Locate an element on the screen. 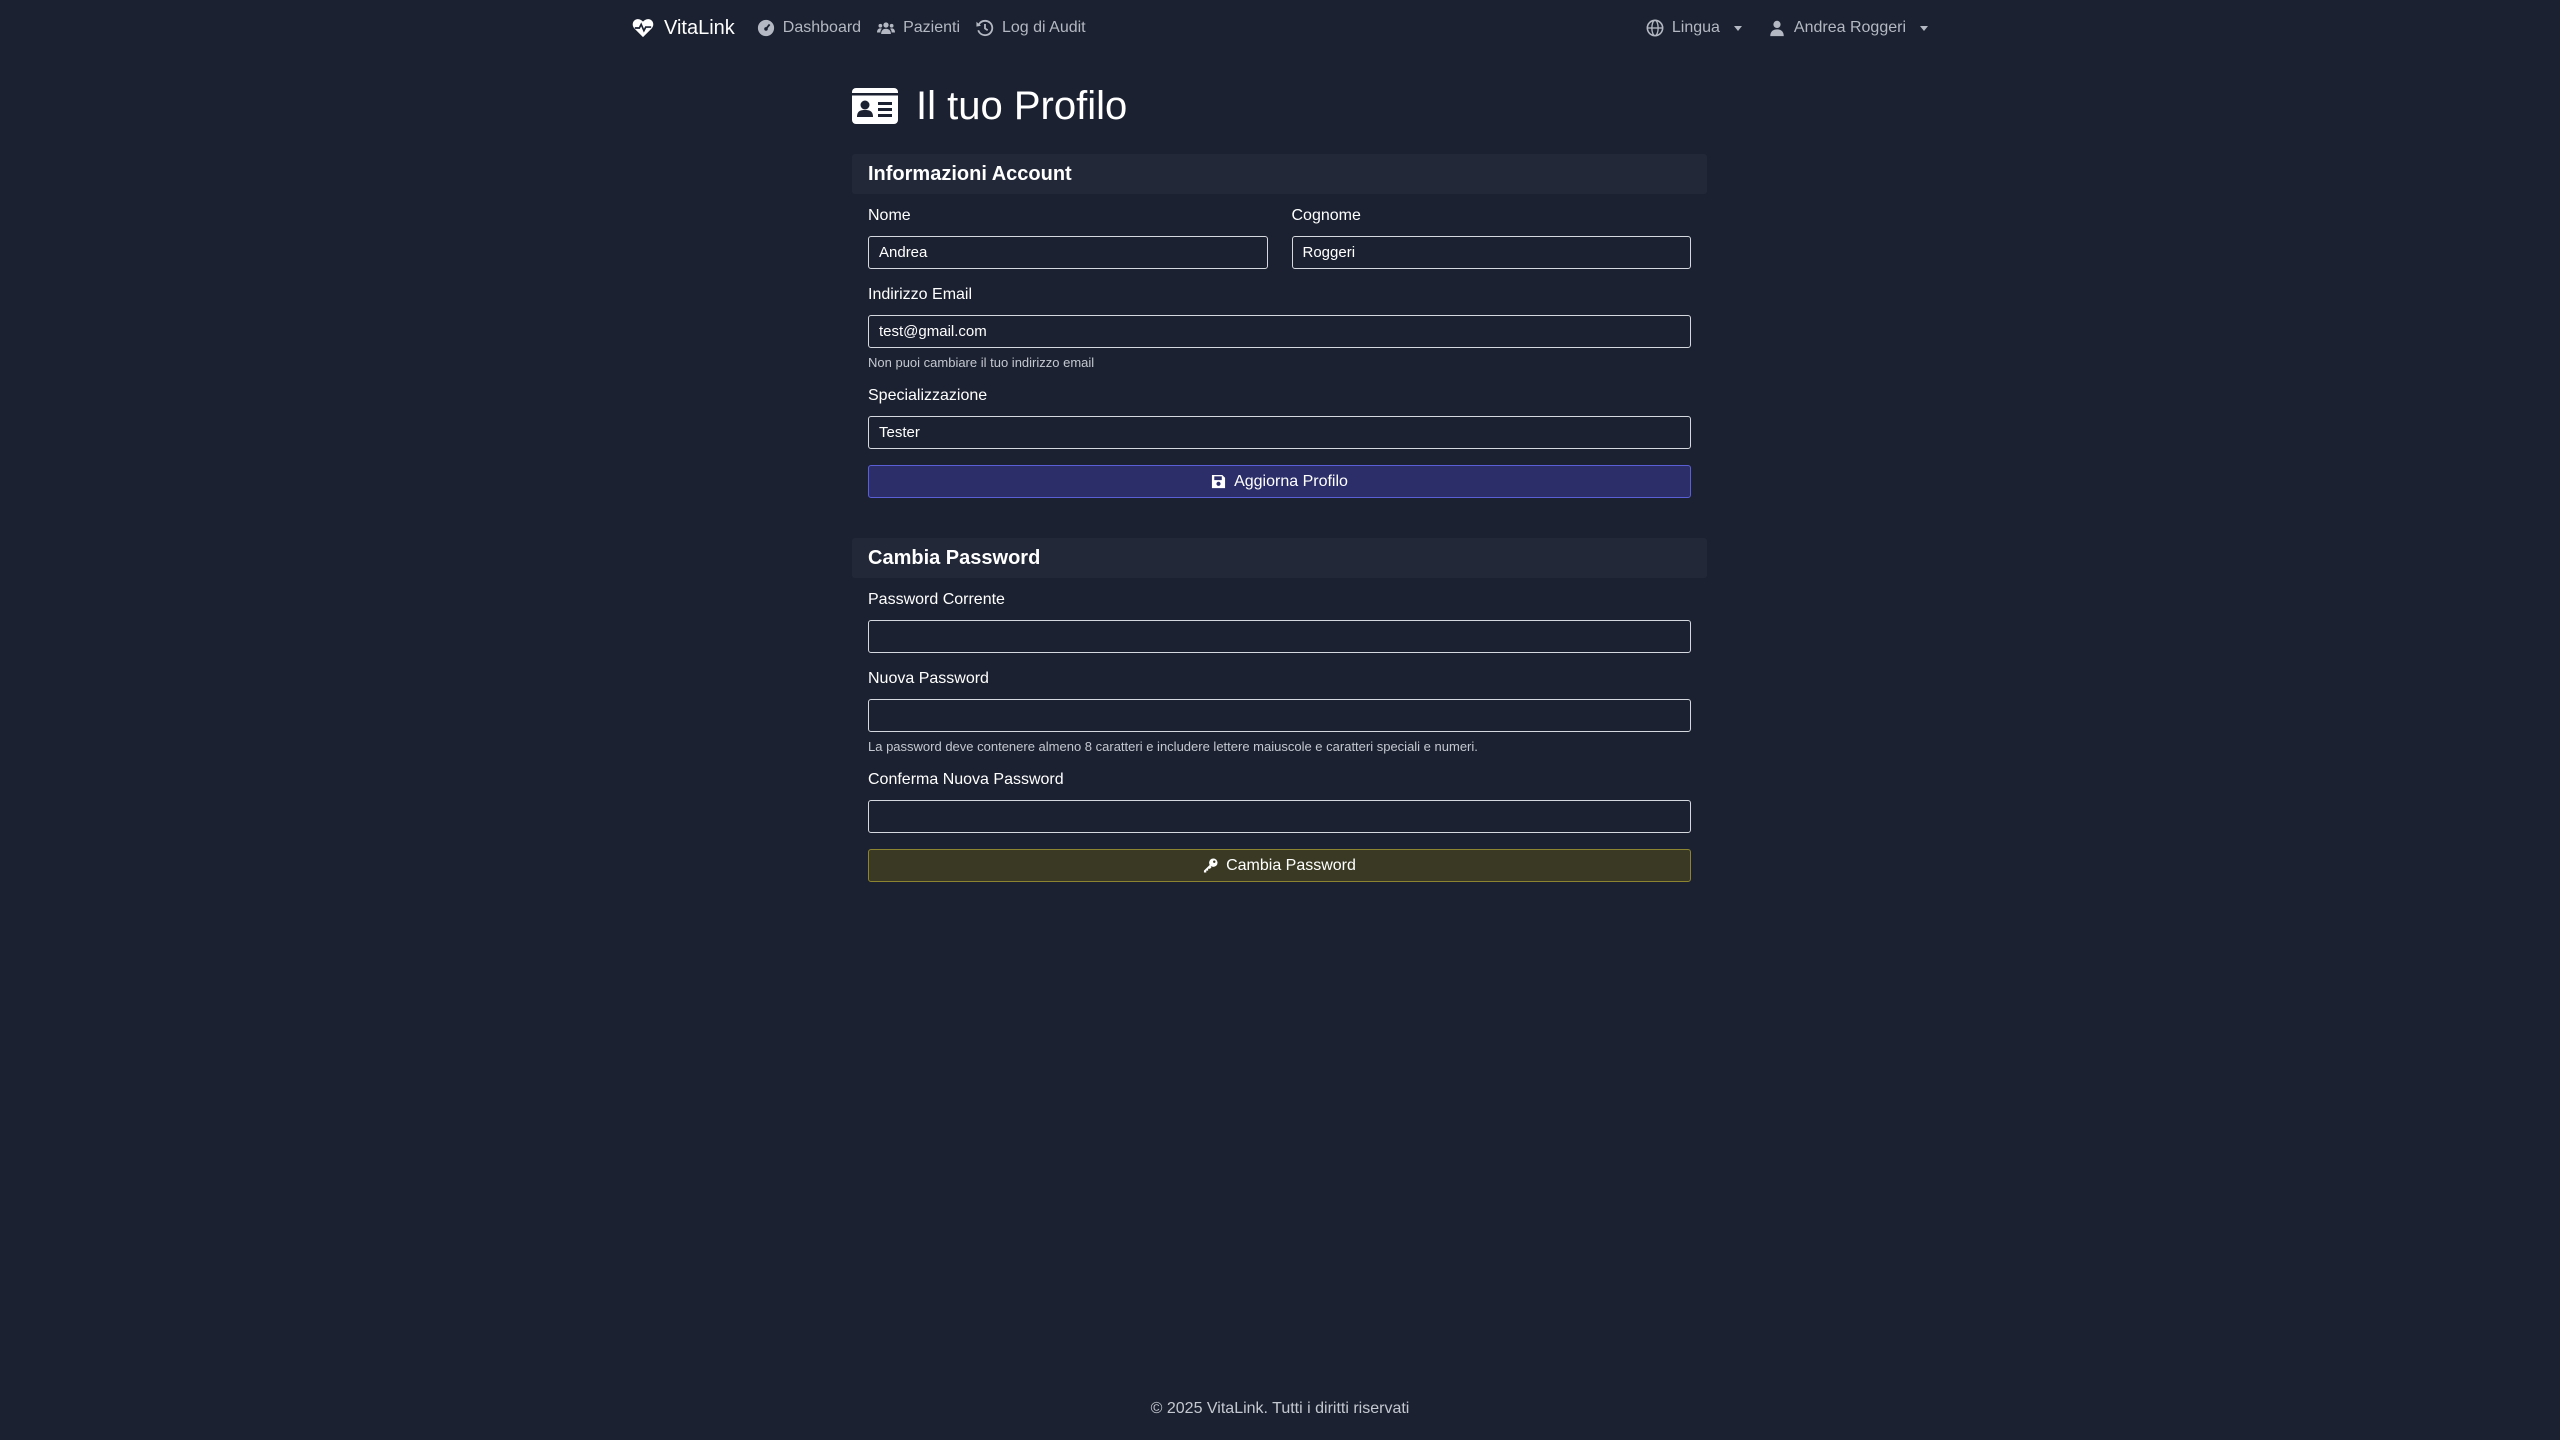 Image resolution: width=2560 pixels, height=1440 pixels. history-icon is located at coordinates (985, 28).